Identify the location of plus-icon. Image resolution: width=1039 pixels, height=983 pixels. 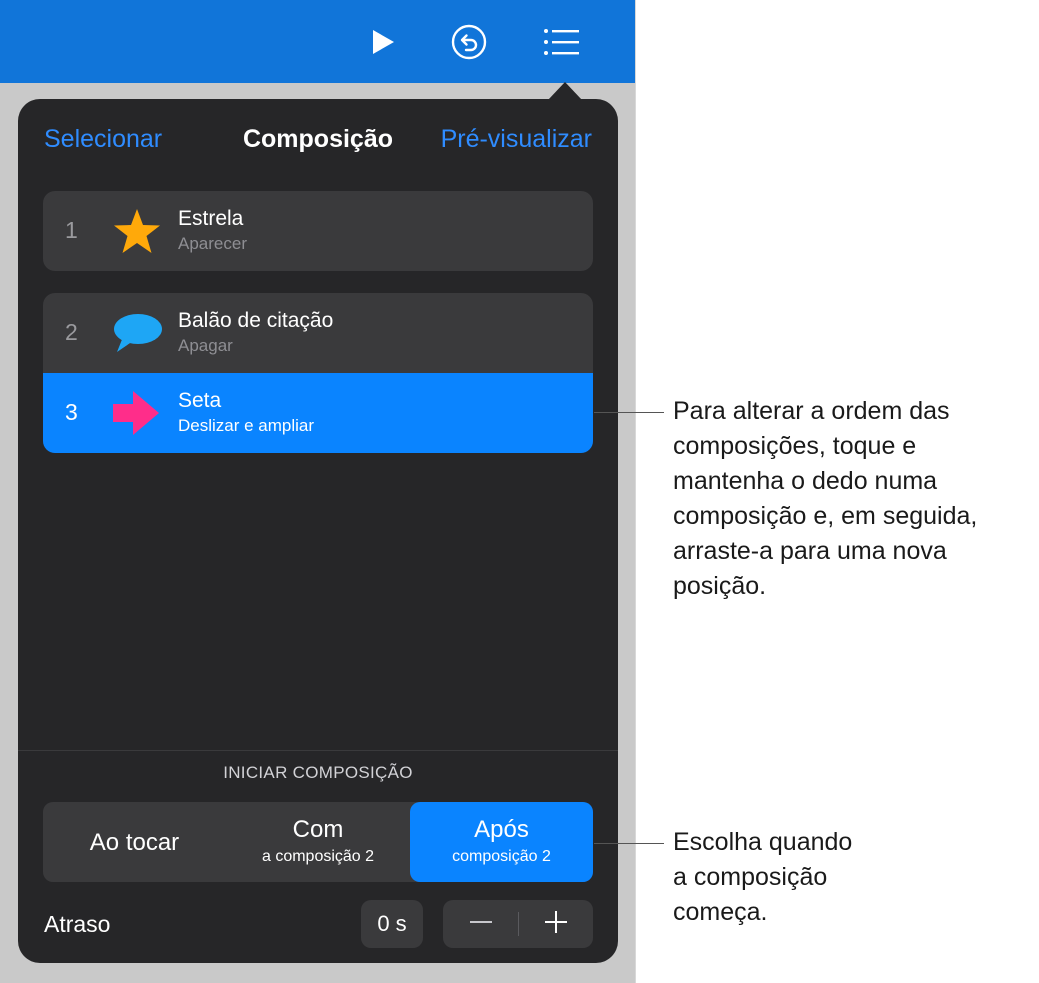
(556, 924).